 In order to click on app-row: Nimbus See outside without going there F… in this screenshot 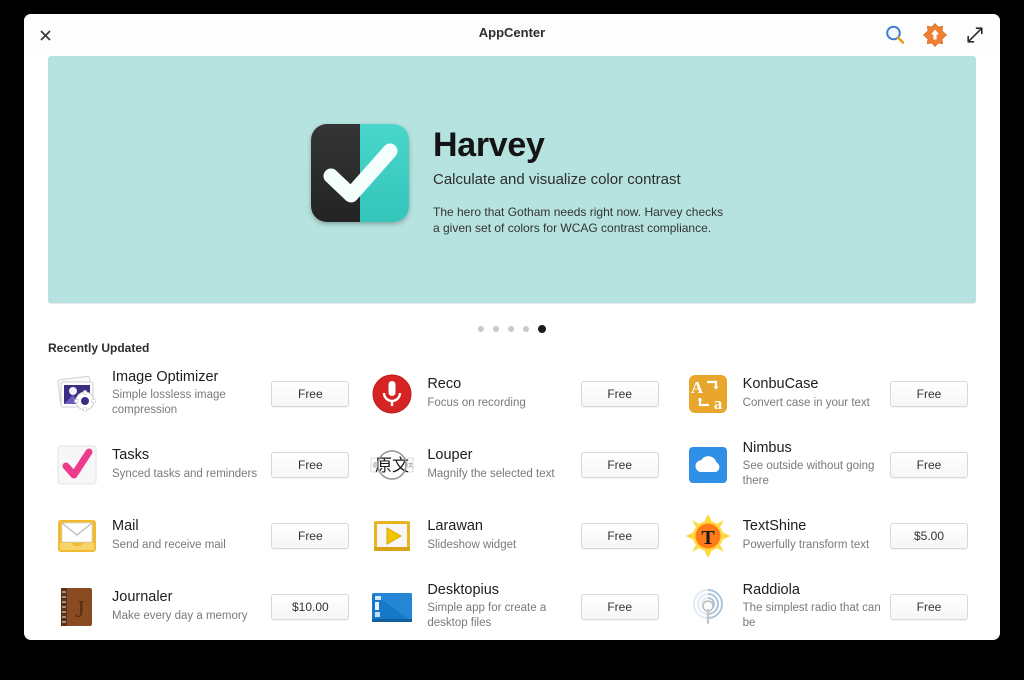, I will do `click(821, 464)`.